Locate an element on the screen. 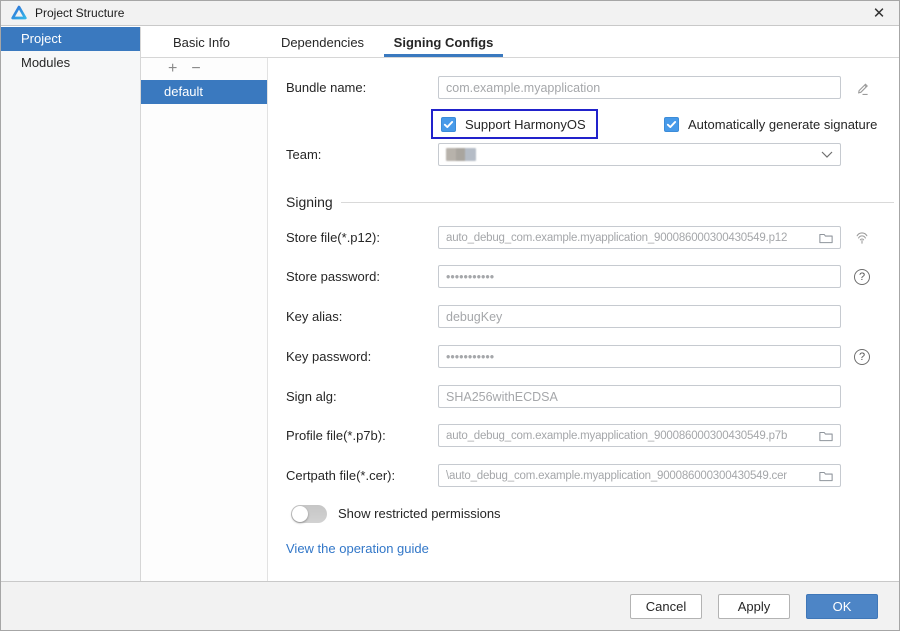  sign-alg-value: SHA256withECDSA is located at coordinates (502, 396).